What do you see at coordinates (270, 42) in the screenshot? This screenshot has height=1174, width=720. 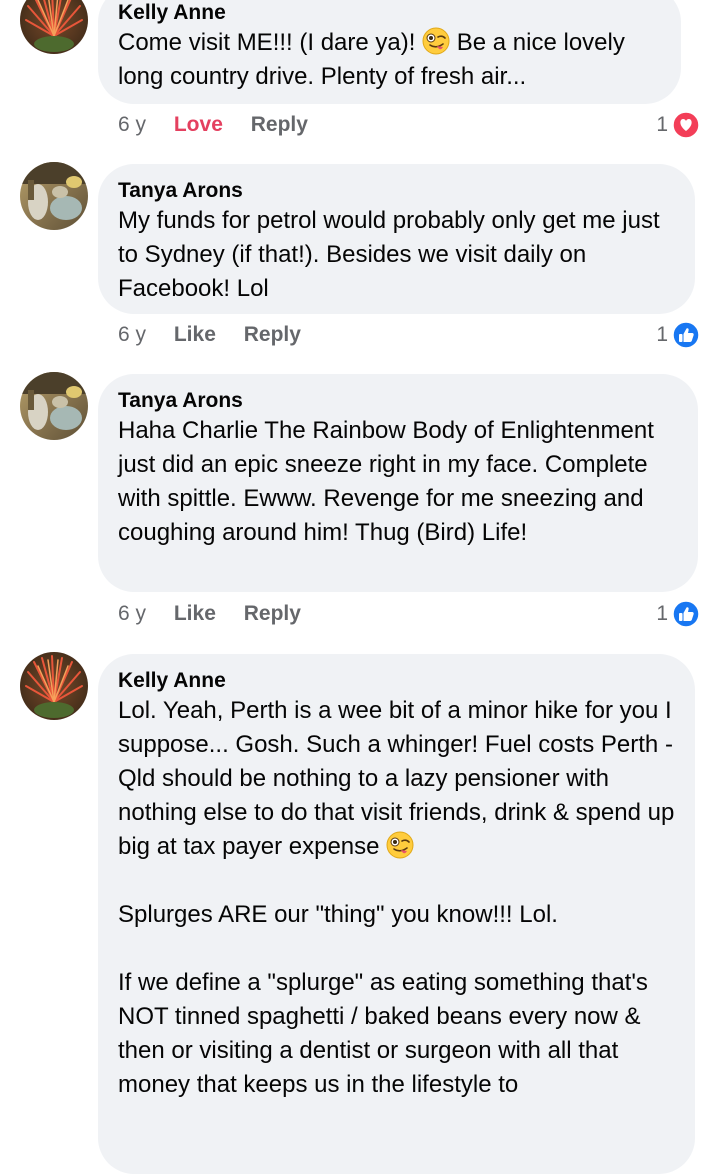 I see `comment-text-part: Come visit ME!!! (I dare ya)!` at bounding box center [270, 42].